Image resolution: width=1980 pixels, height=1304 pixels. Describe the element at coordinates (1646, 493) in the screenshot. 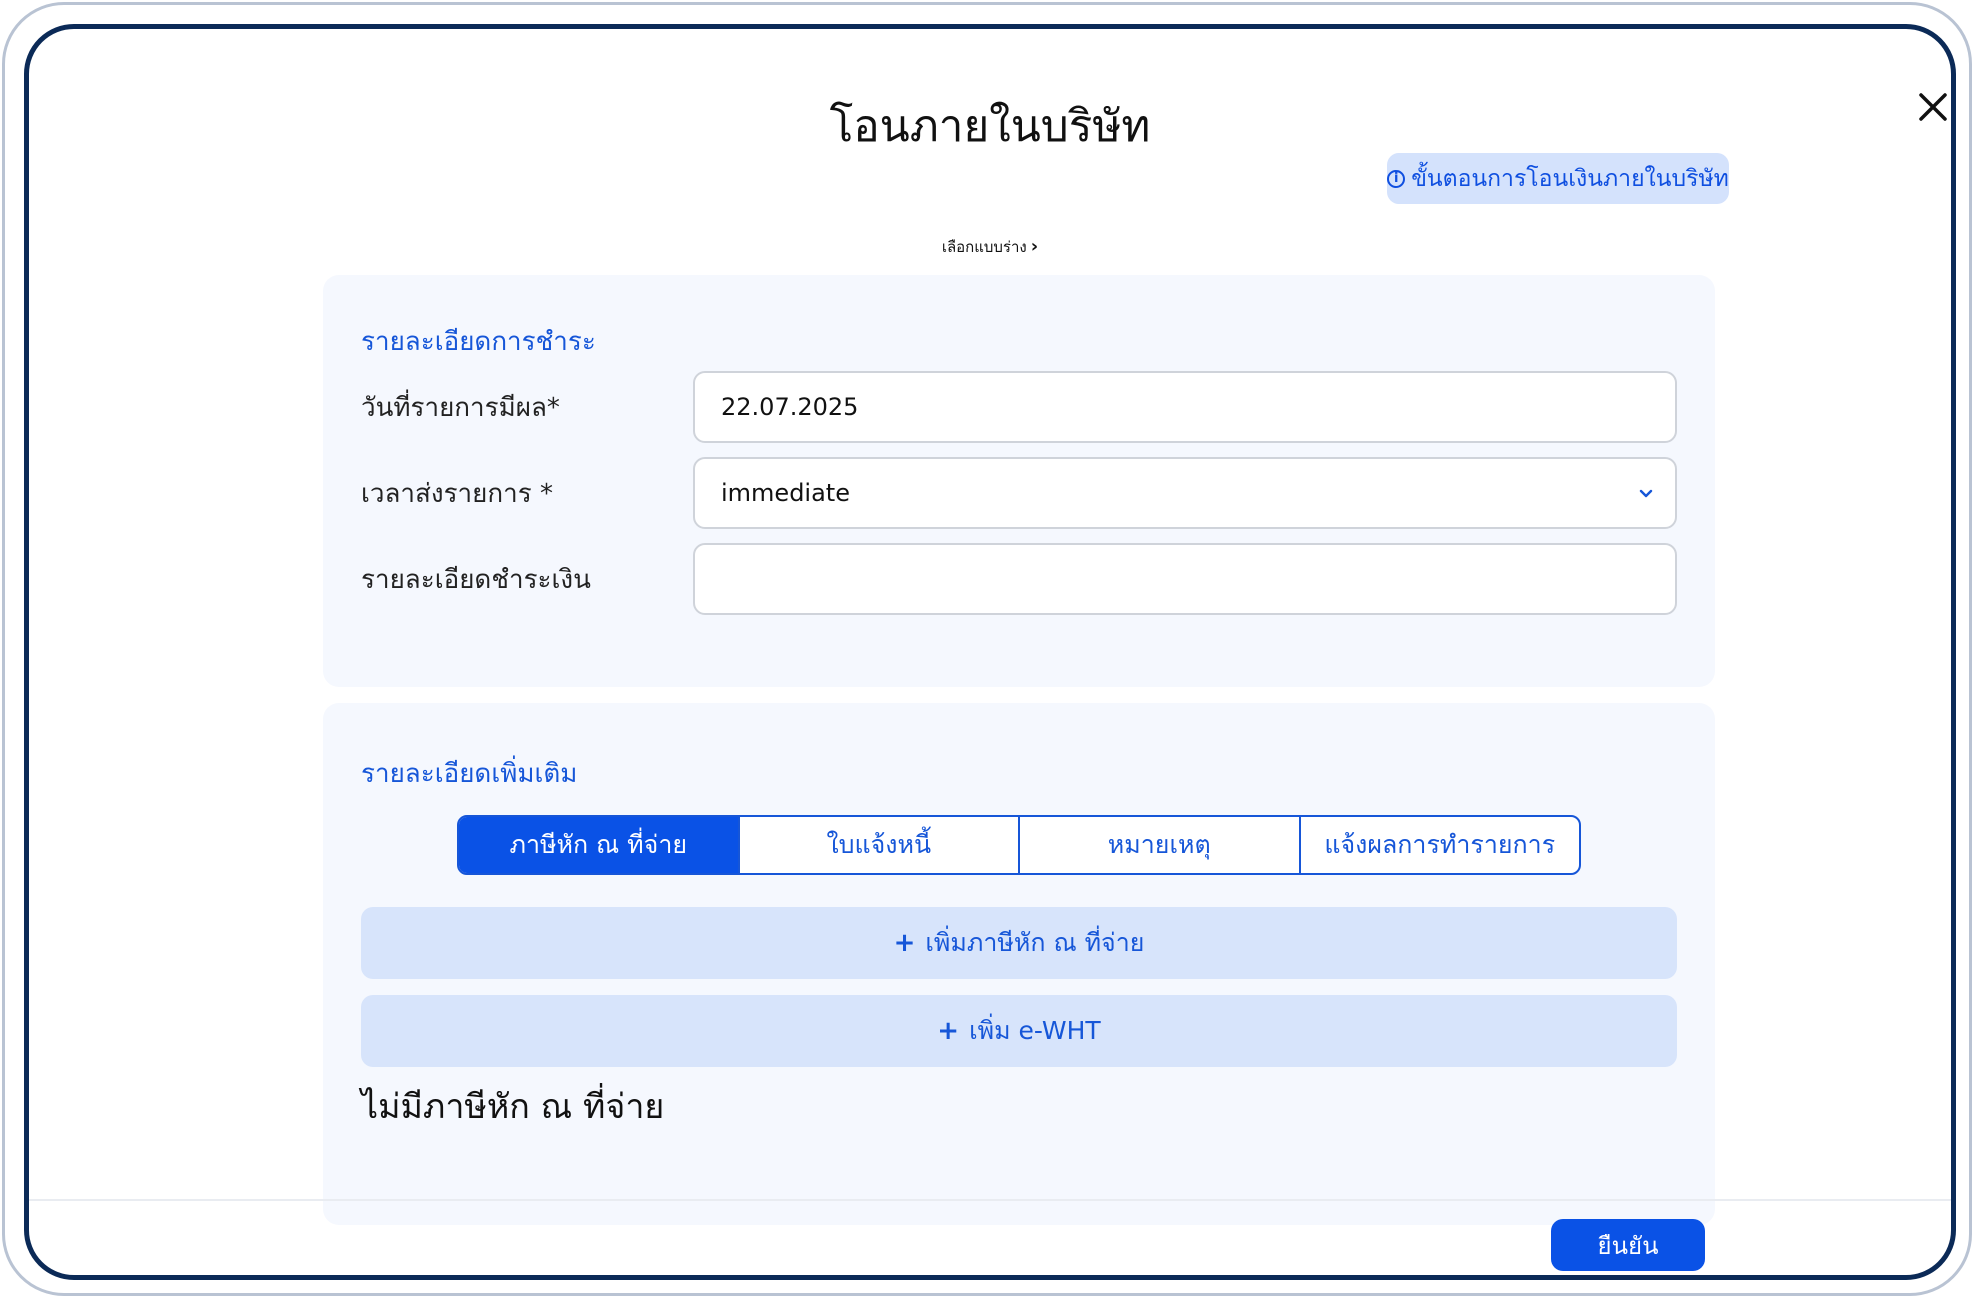

I see `chevron-down-icon` at that location.